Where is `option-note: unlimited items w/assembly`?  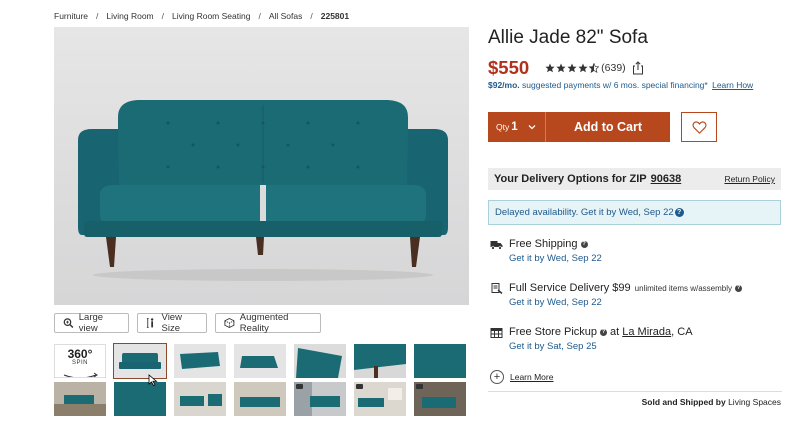 option-note: unlimited items w/assembly is located at coordinates (683, 288).